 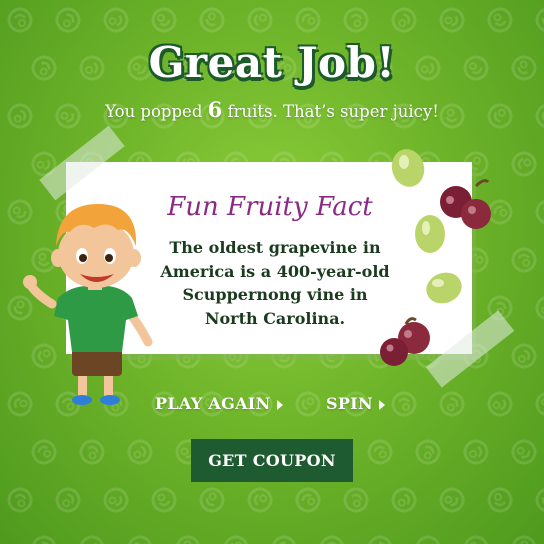 What do you see at coordinates (275, 247) in the screenshot?
I see `fact-line: The oldest grapevine in` at bounding box center [275, 247].